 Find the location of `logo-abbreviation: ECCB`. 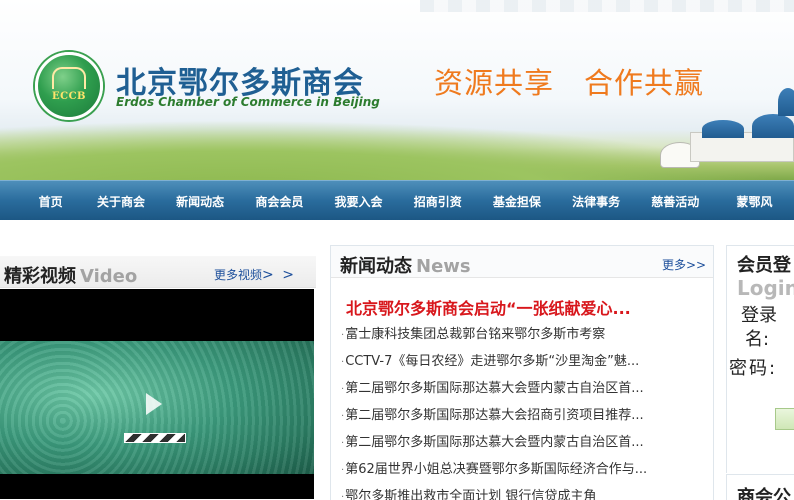

logo-abbreviation: ECCB is located at coordinates (69, 96).